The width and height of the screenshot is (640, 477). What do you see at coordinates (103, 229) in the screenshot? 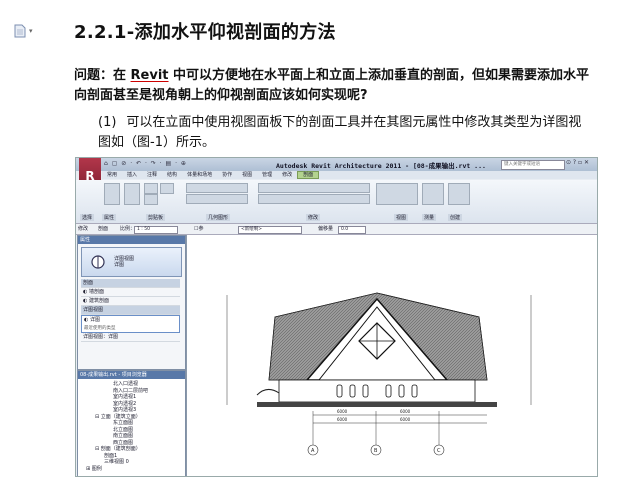
I see `options-section-label: 剖面` at bounding box center [103, 229].